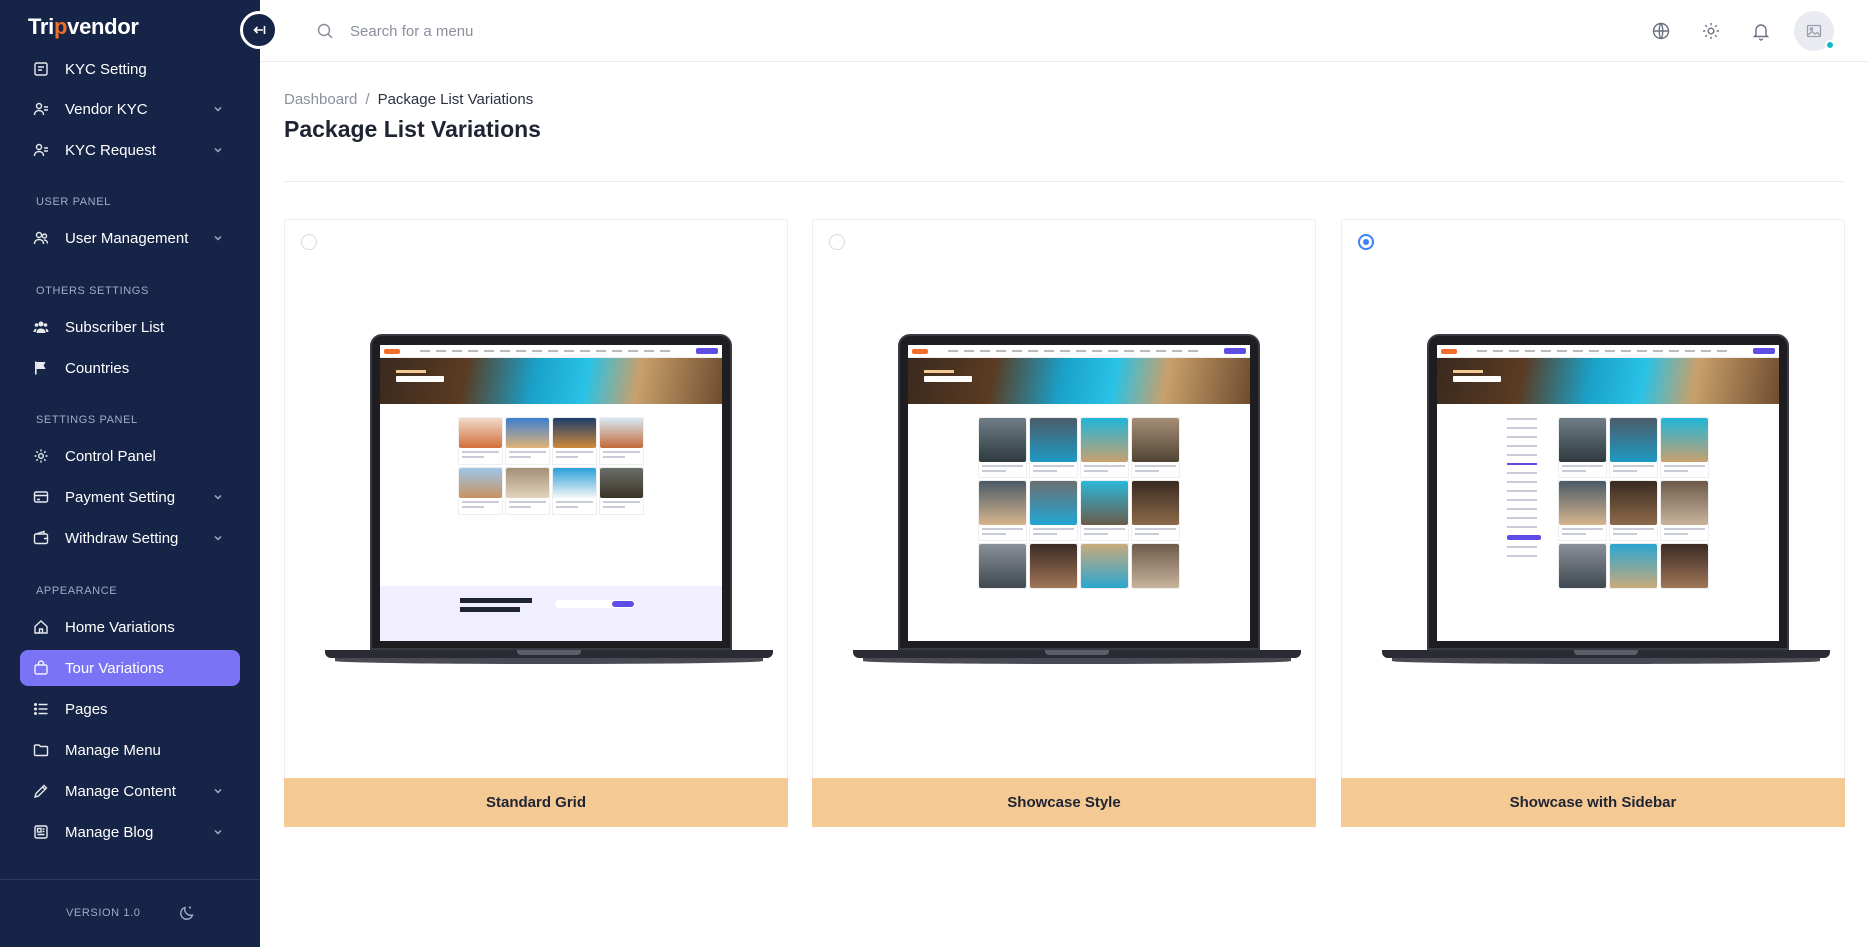  I want to click on sidebar-item-pages: Pages, so click(130, 709).